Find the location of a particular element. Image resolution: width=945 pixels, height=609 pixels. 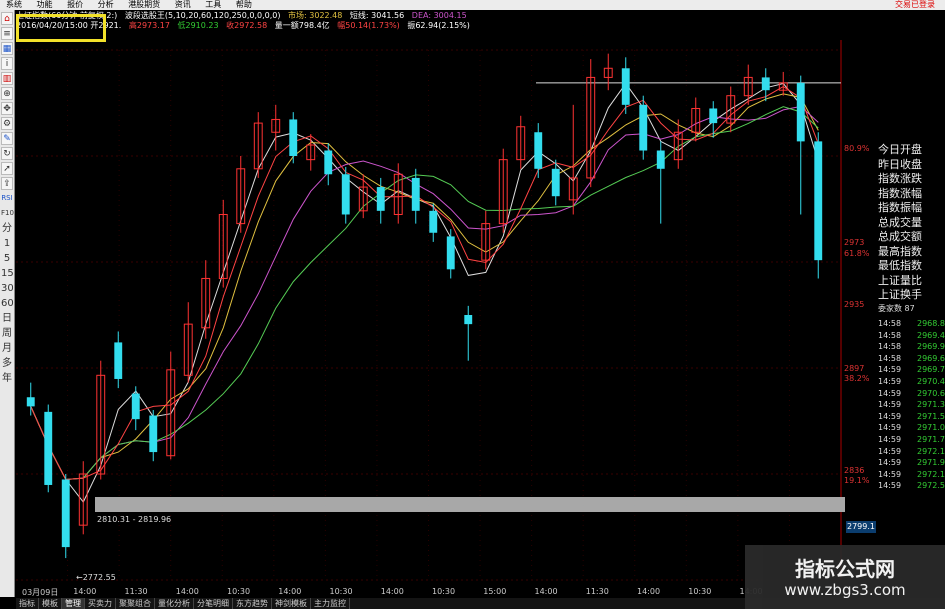

bottom-tab: 量化分析 is located at coordinates (174, 603).